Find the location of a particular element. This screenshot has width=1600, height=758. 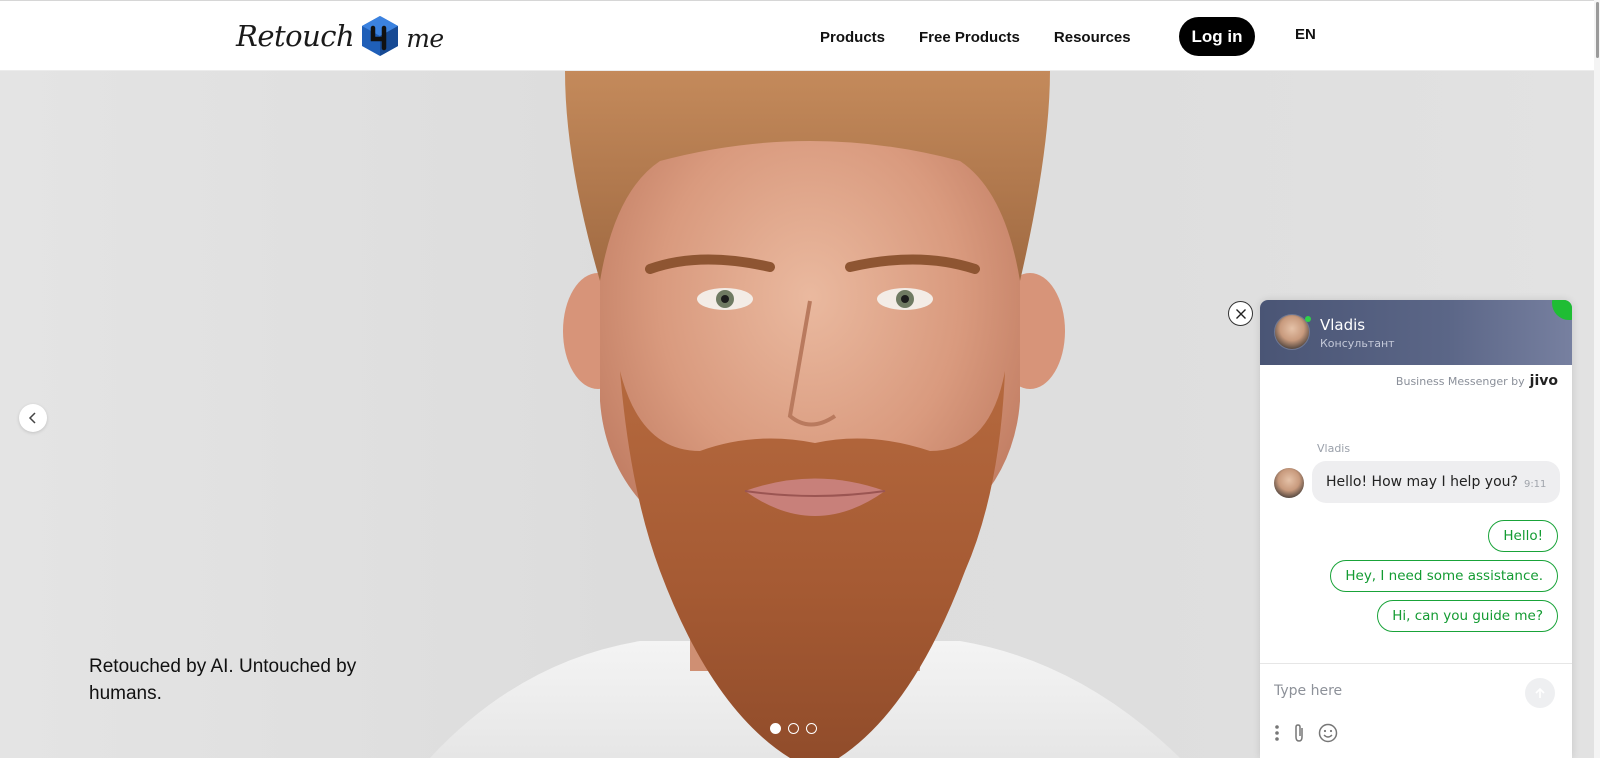

vertical-dots-icon is located at coordinates (1277, 733).